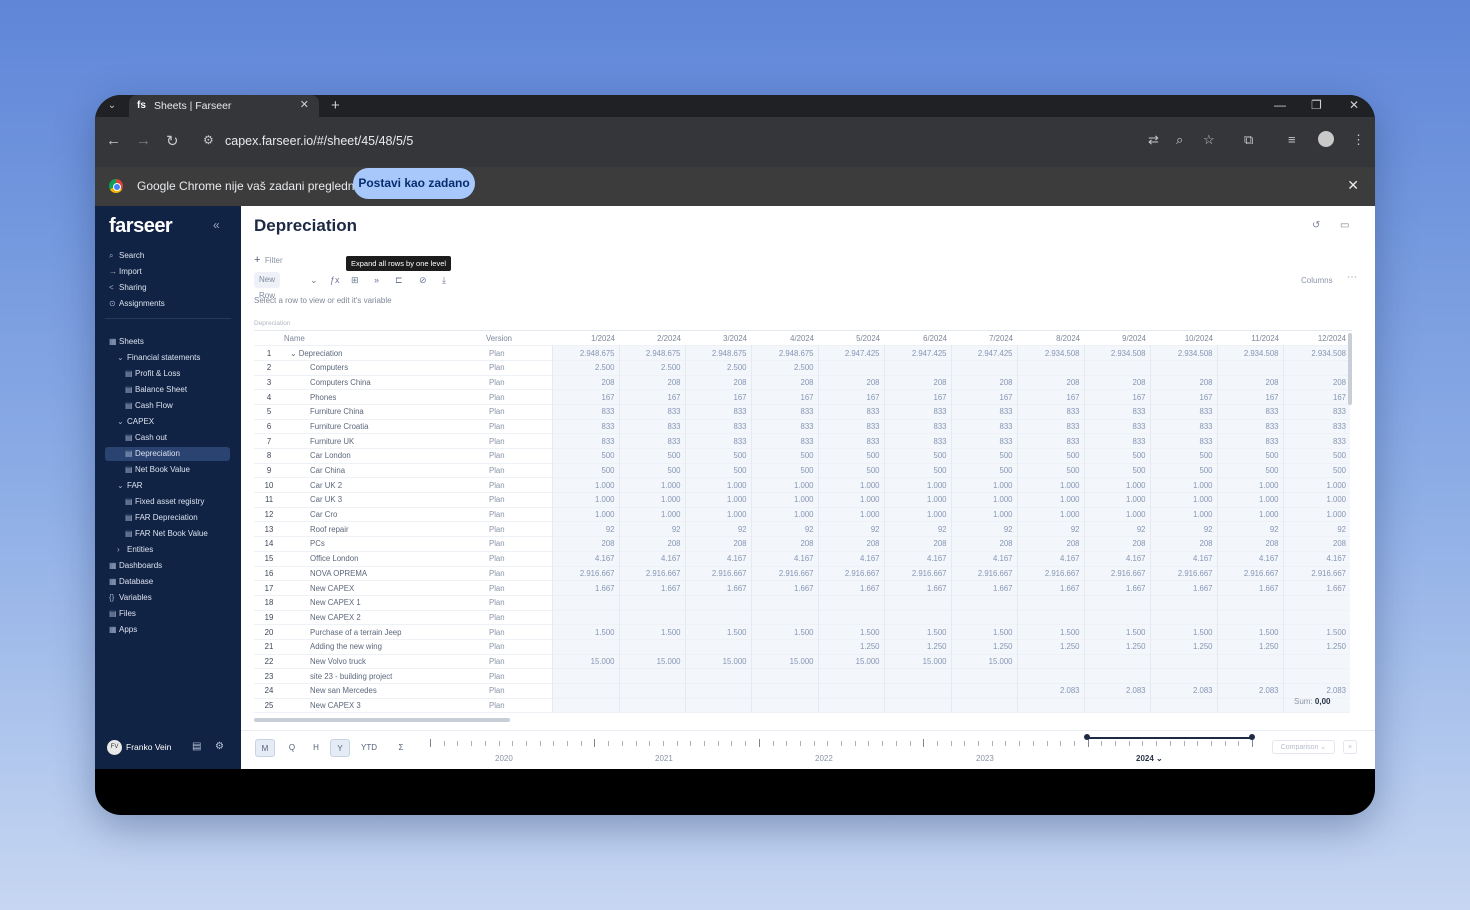  What do you see at coordinates (130, 486) in the screenshot?
I see `folder-far: ⌄ FAR` at bounding box center [130, 486].